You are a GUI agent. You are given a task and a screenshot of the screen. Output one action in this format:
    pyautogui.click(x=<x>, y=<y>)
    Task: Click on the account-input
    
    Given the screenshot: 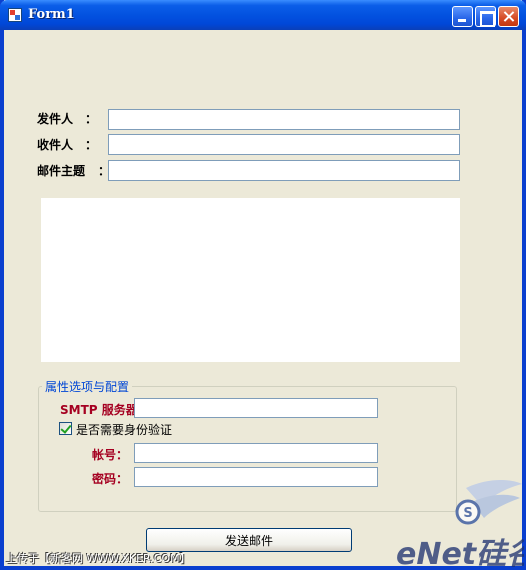 What is the action you would take?
    pyautogui.click(x=256, y=453)
    